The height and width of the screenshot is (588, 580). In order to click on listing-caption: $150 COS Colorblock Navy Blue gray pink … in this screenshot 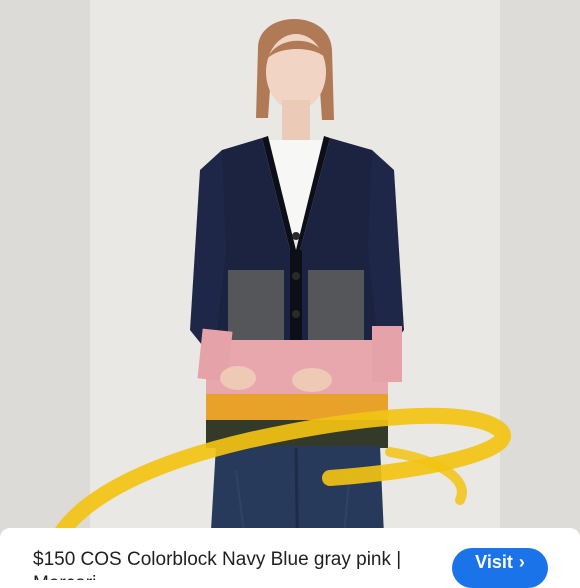, I will do `click(233, 564)`.